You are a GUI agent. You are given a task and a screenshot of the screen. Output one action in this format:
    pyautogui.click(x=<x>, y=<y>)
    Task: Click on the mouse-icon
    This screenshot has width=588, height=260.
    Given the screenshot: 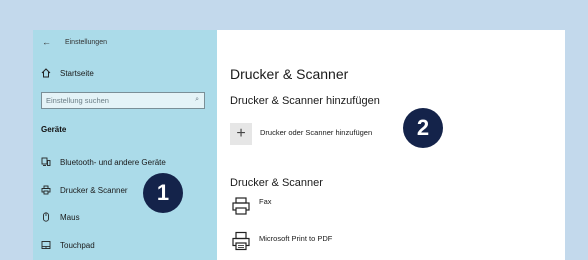 What is the action you would take?
    pyautogui.click(x=46, y=217)
    